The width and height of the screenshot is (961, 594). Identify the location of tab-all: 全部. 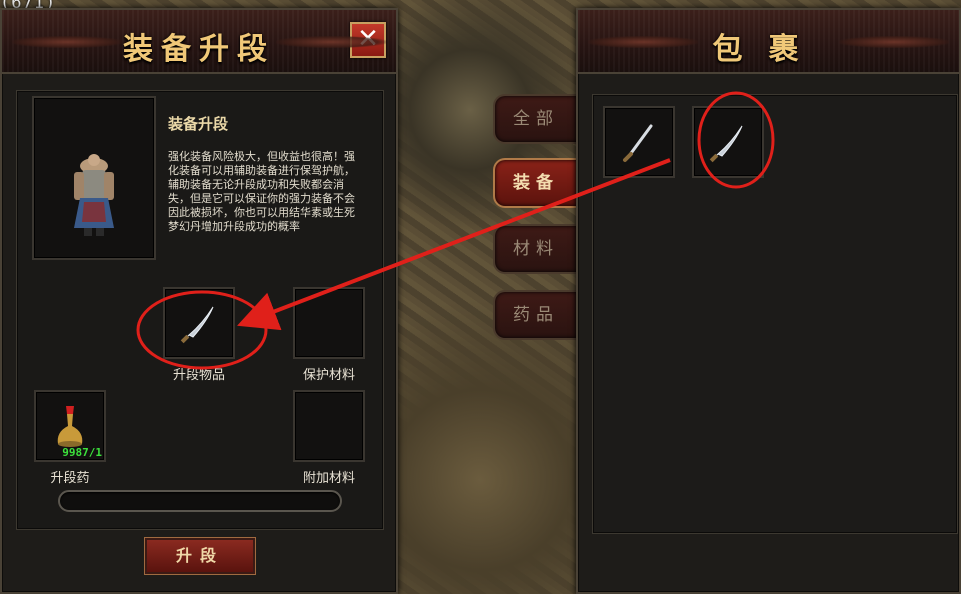
(535, 119).